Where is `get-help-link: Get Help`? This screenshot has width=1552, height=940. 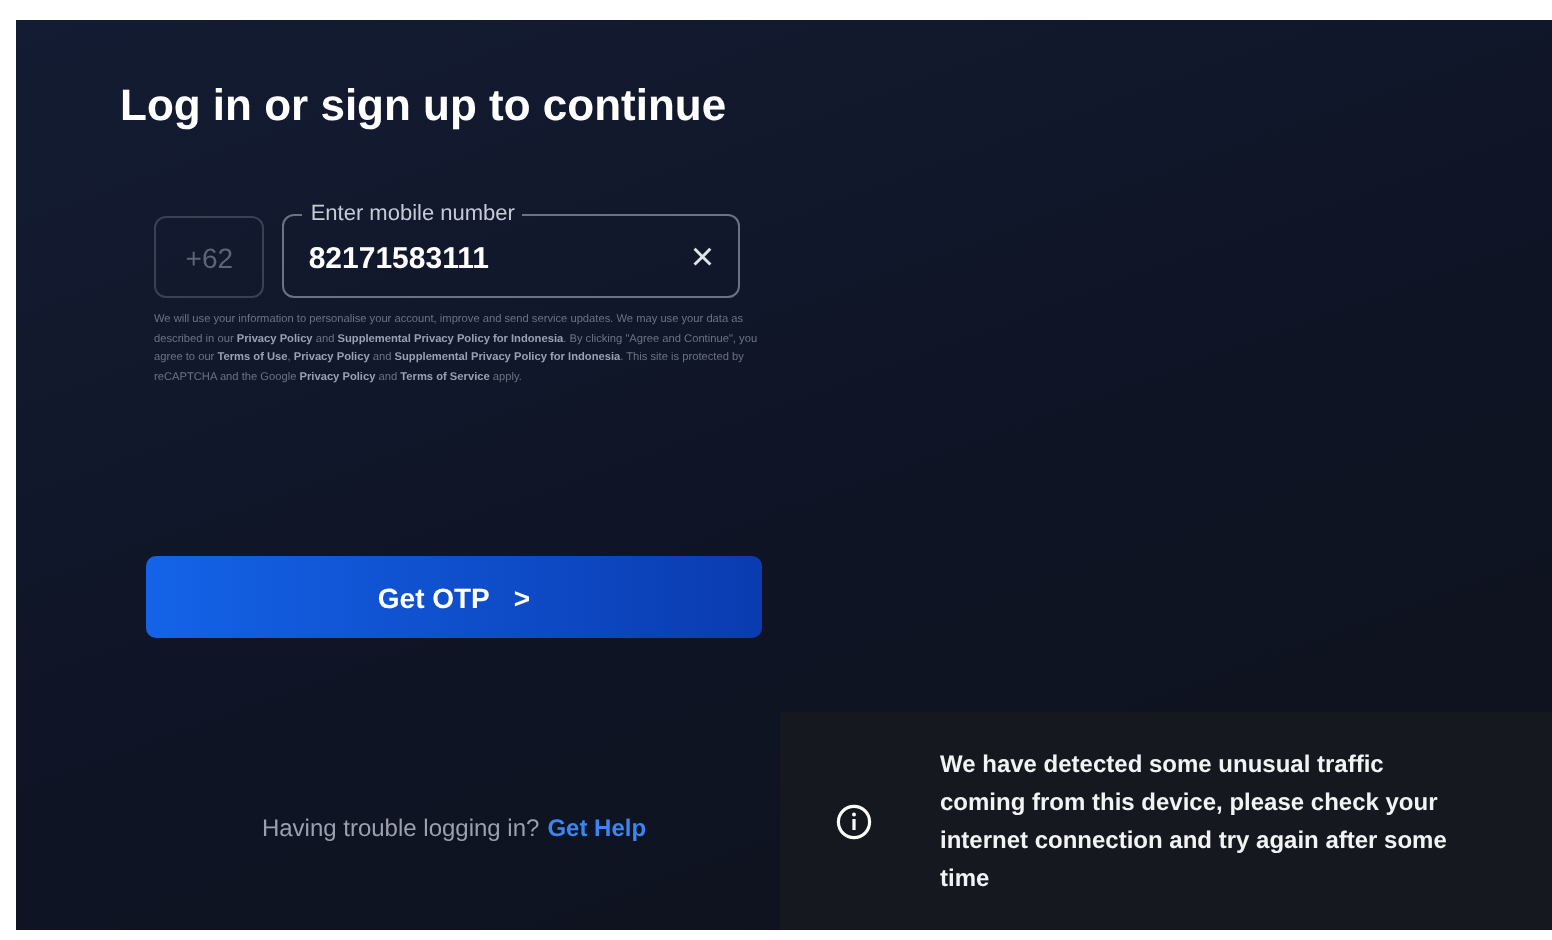
get-help-link: Get Help is located at coordinates (597, 828).